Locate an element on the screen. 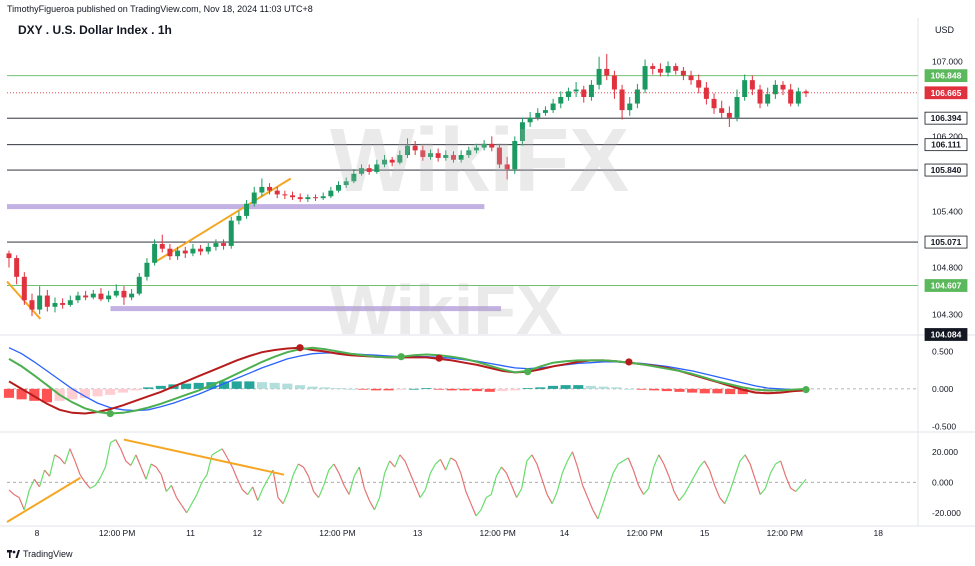  oscillator-pane is located at coordinates (462, 480).